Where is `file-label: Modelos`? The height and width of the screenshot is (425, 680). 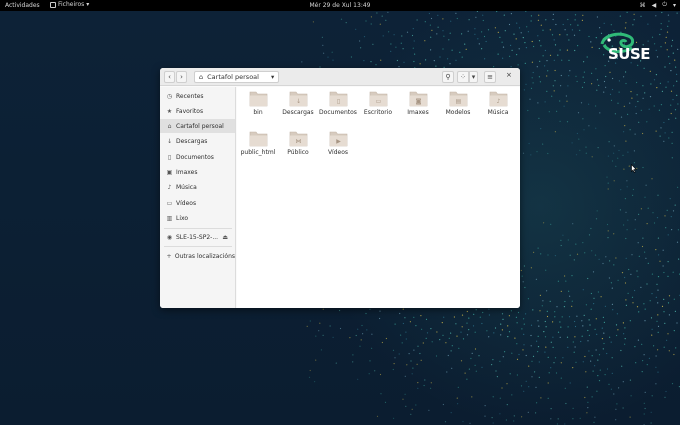 file-label: Modelos is located at coordinates (458, 113).